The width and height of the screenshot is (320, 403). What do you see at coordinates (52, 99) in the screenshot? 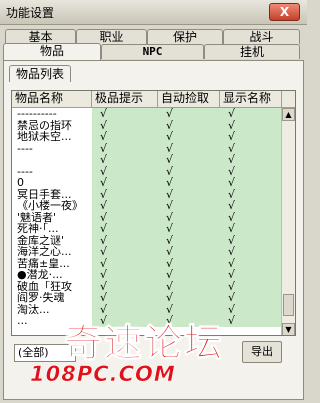
I see `column-header-name: 物品名称` at bounding box center [52, 99].